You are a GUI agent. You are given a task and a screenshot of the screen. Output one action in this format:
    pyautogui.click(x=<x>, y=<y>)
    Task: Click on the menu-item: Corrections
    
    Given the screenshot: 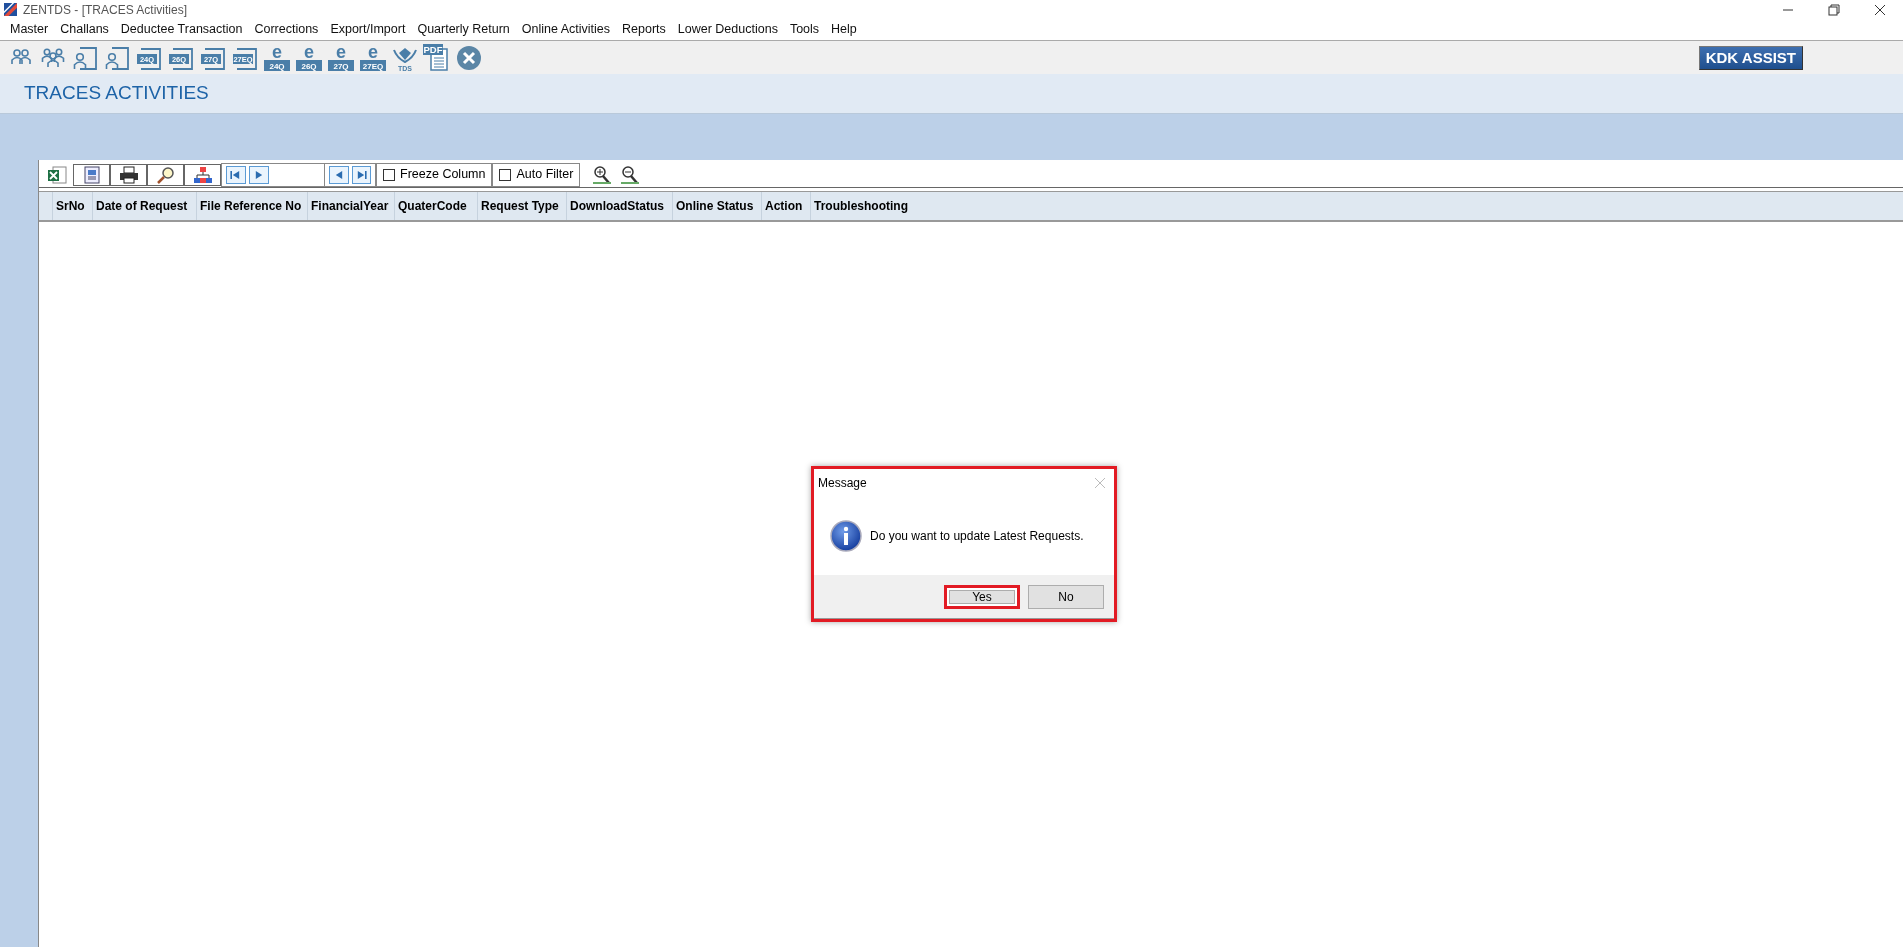 What is the action you would take?
    pyautogui.click(x=286, y=29)
    